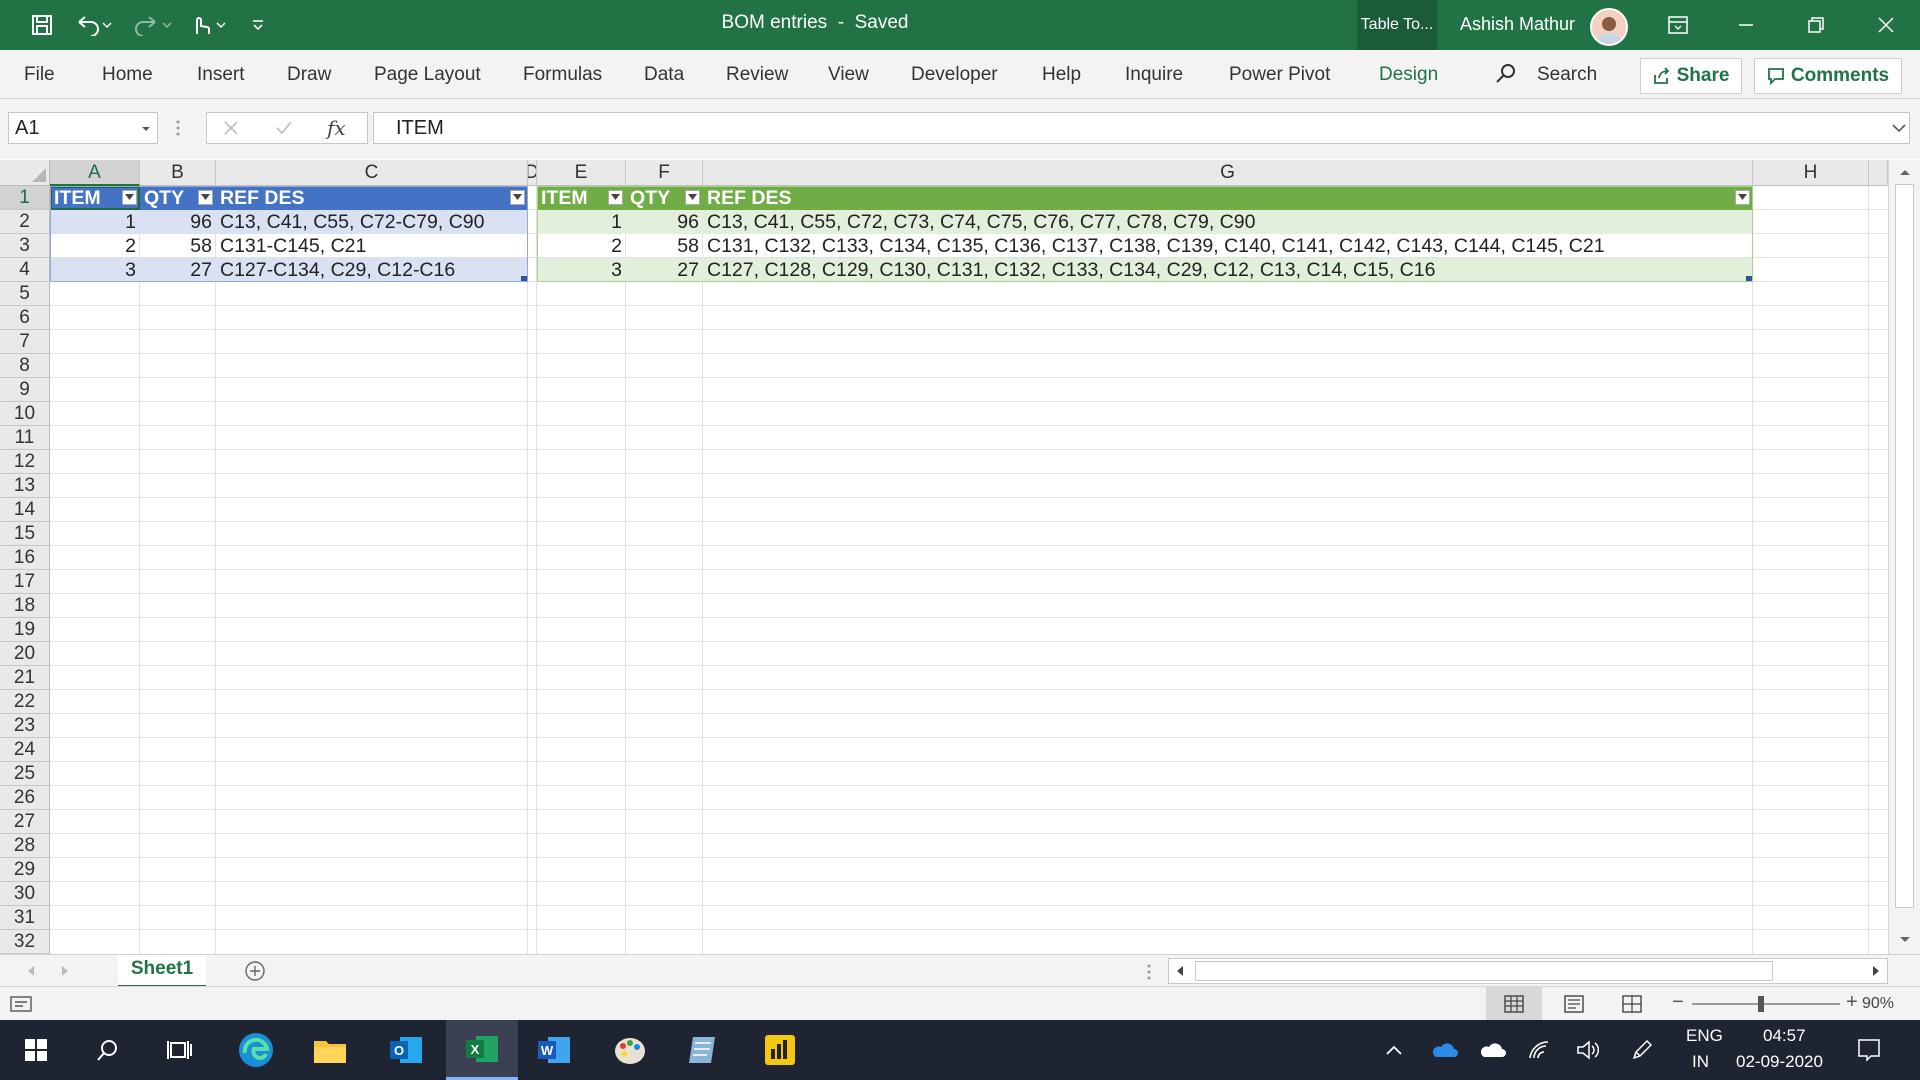 This screenshot has width=1920, height=1080. What do you see at coordinates (1484, 971) in the screenshot?
I see `horizontal-scroll-thumb` at bounding box center [1484, 971].